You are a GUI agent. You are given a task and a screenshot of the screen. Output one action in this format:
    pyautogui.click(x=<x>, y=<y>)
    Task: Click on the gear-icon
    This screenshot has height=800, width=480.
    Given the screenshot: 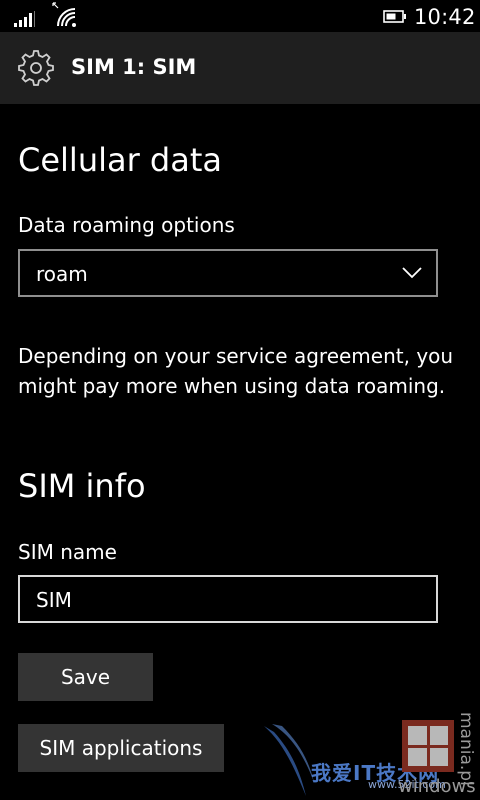 What is the action you would take?
    pyautogui.click(x=36, y=68)
    